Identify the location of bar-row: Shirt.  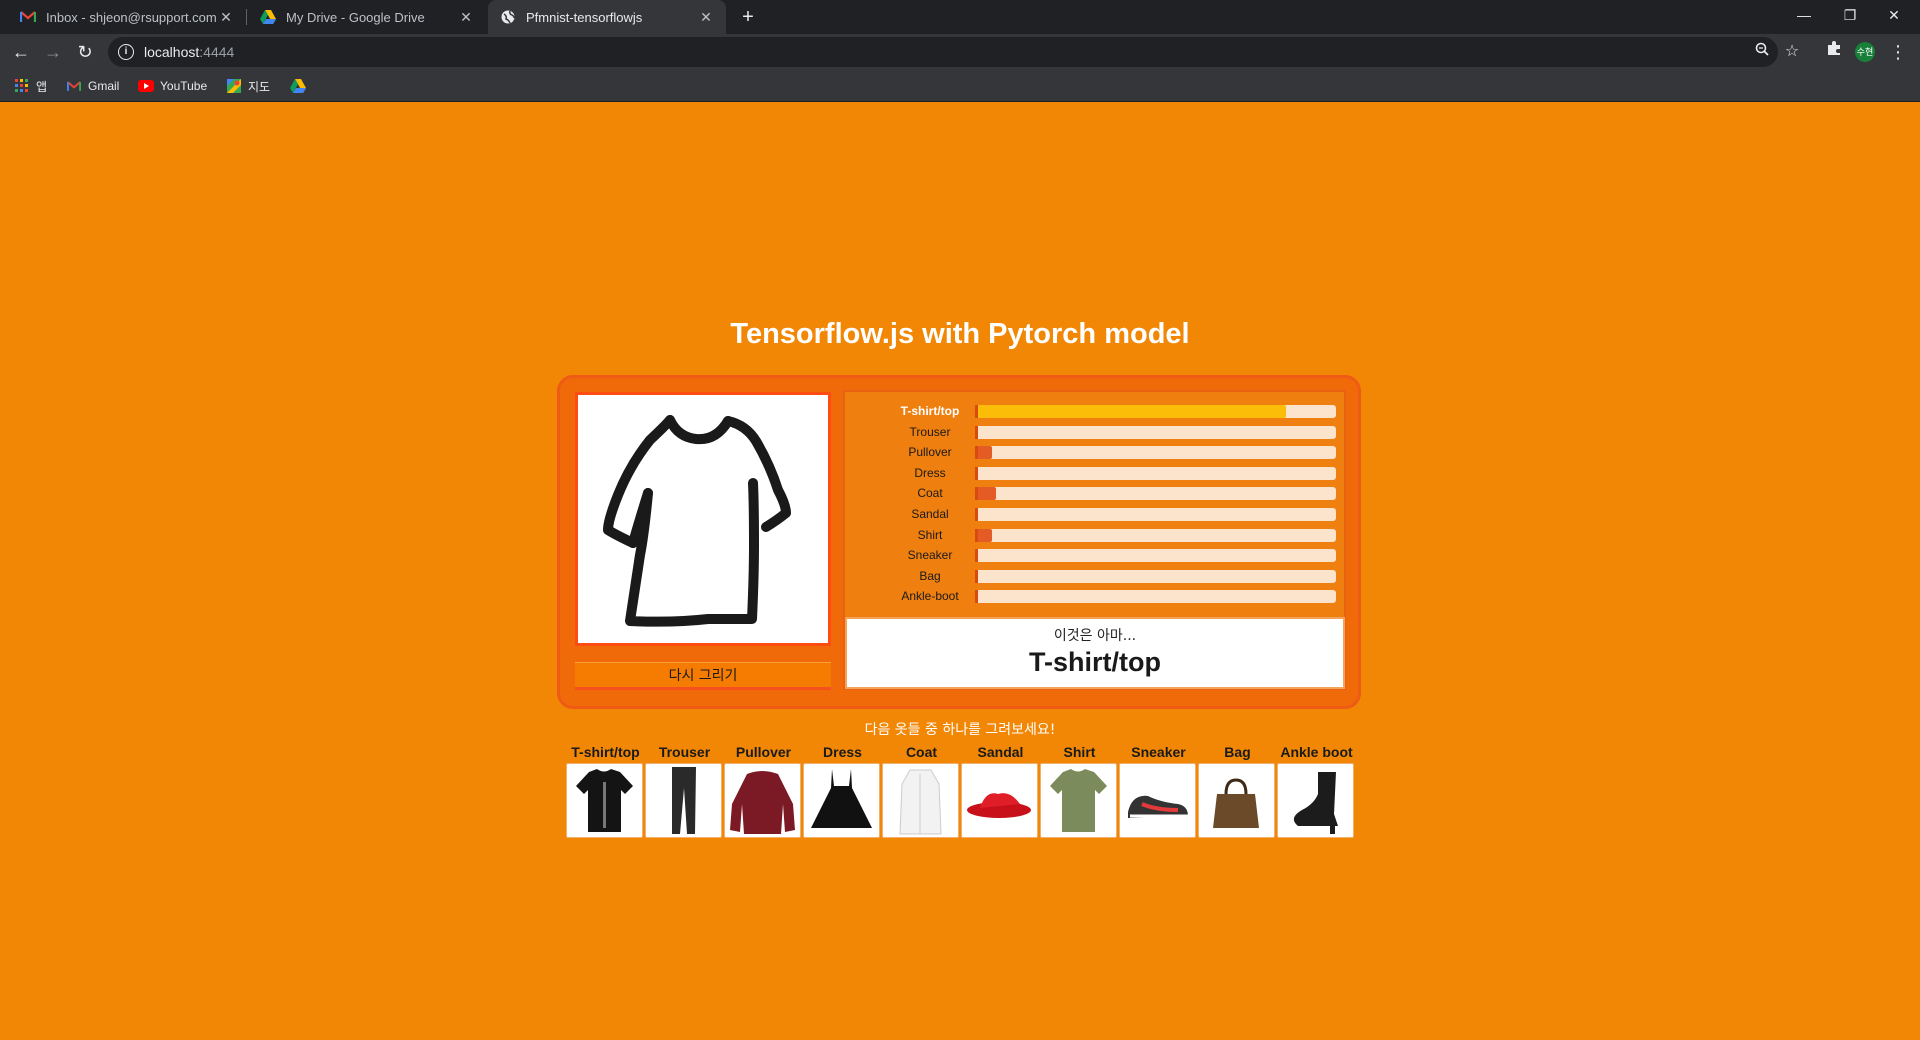
(1094, 535).